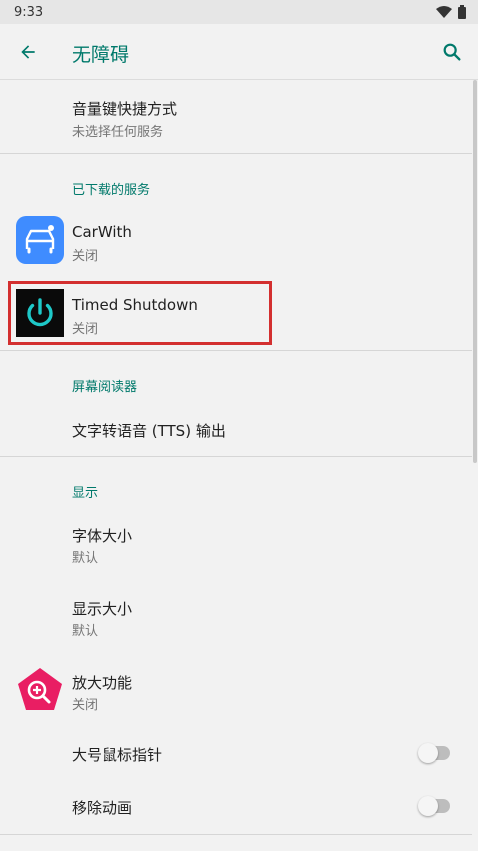 The width and height of the screenshot is (478, 851). I want to click on timed-shutdown-title: Timed Shutdown, so click(135, 305).